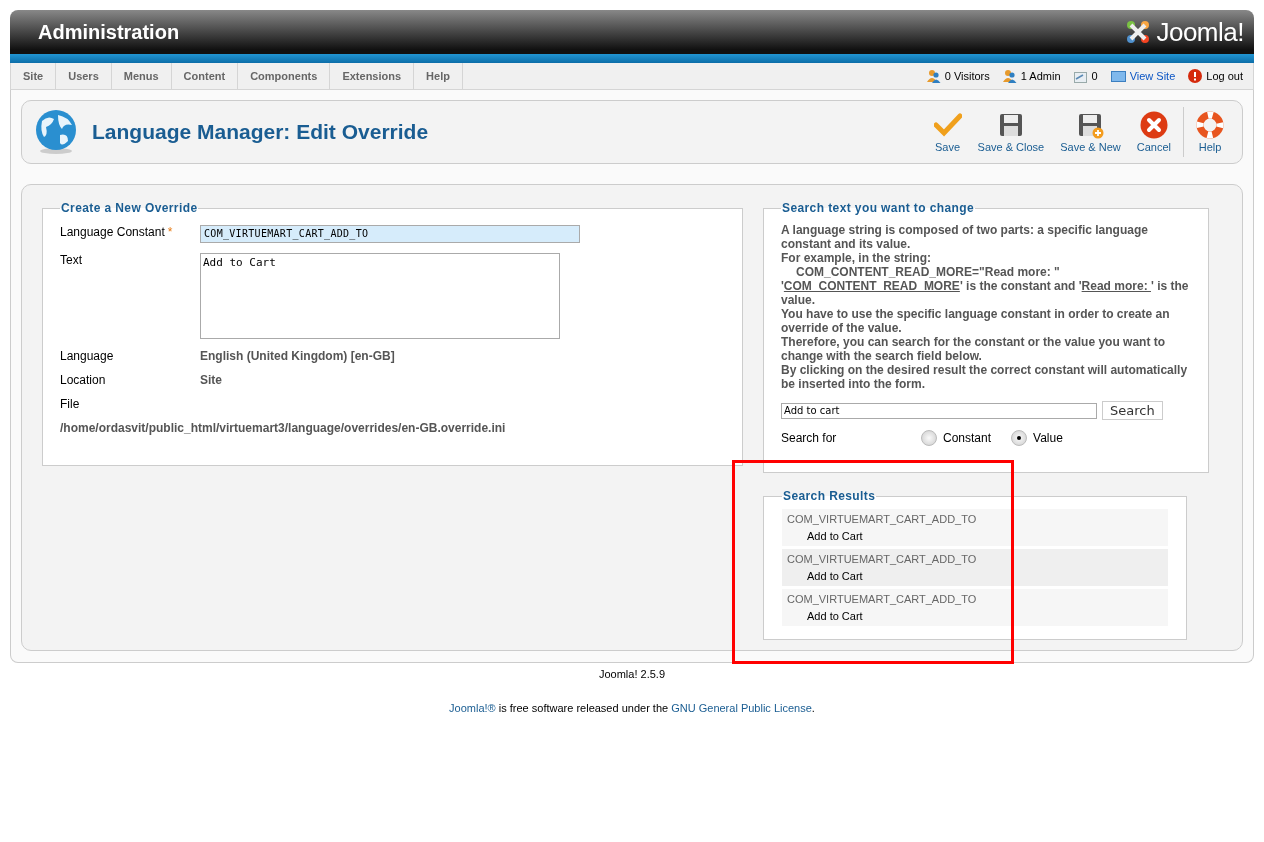 This screenshot has width=1264, height=842. I want to click on field-label: File, so click(70, 404).